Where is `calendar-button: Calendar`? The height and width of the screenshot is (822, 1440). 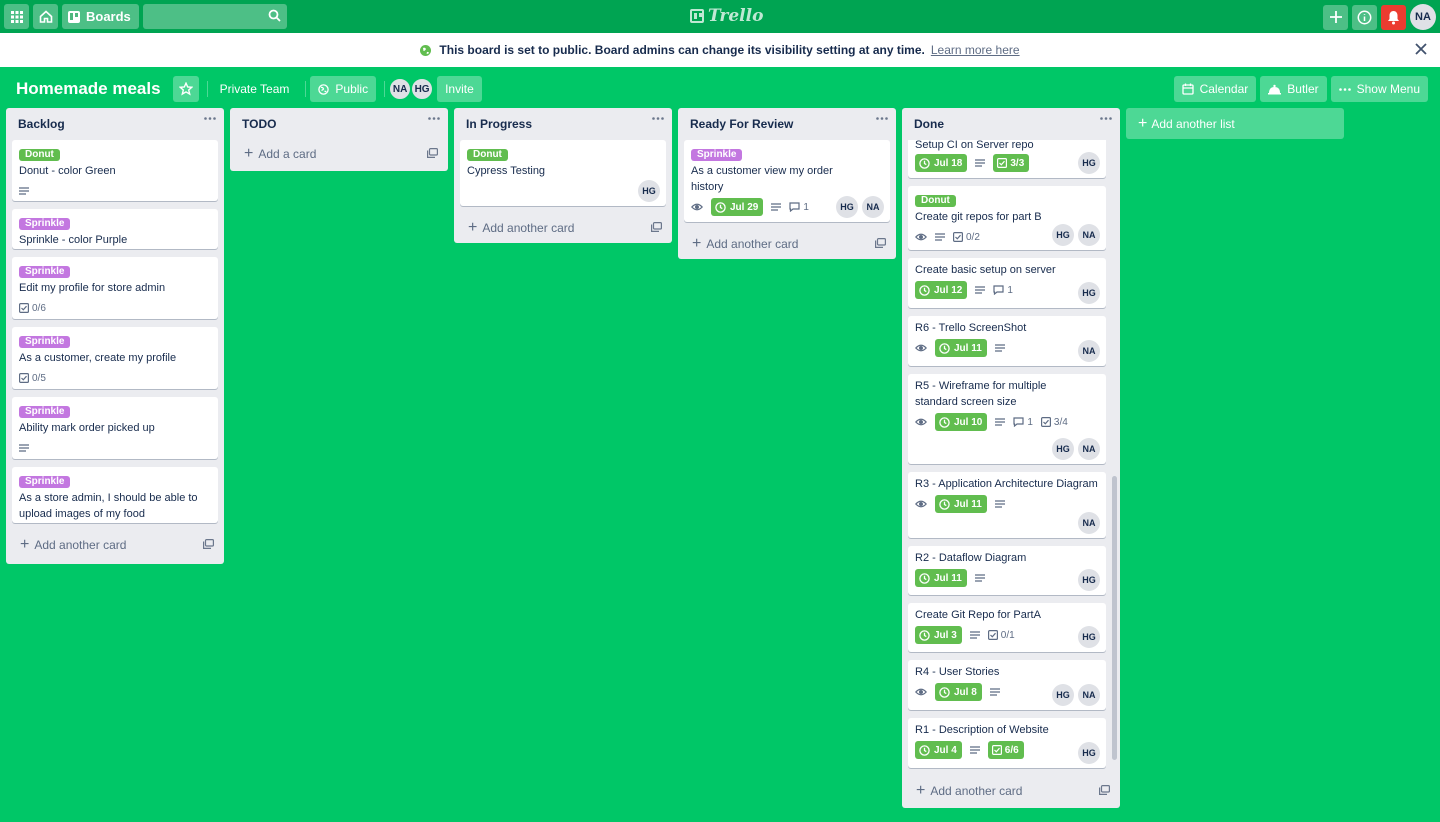
calendar-button: Calendar is located at coordinates (1215, 89).